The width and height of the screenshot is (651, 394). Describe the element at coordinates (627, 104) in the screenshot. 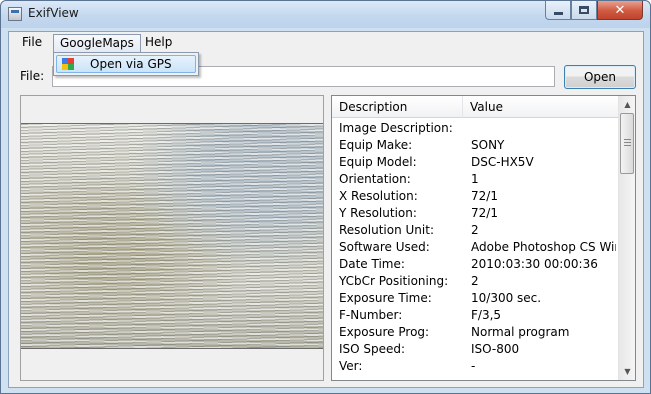

I see `scroll-up-icon: ▲` at that location.